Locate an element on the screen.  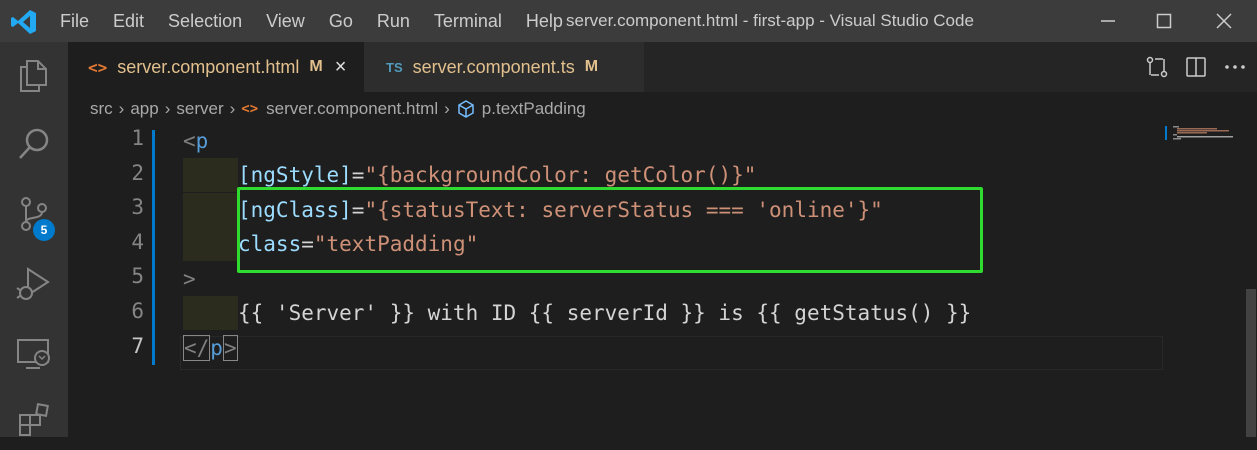
activity-bar: 5 is located at coordinates (34, 239).